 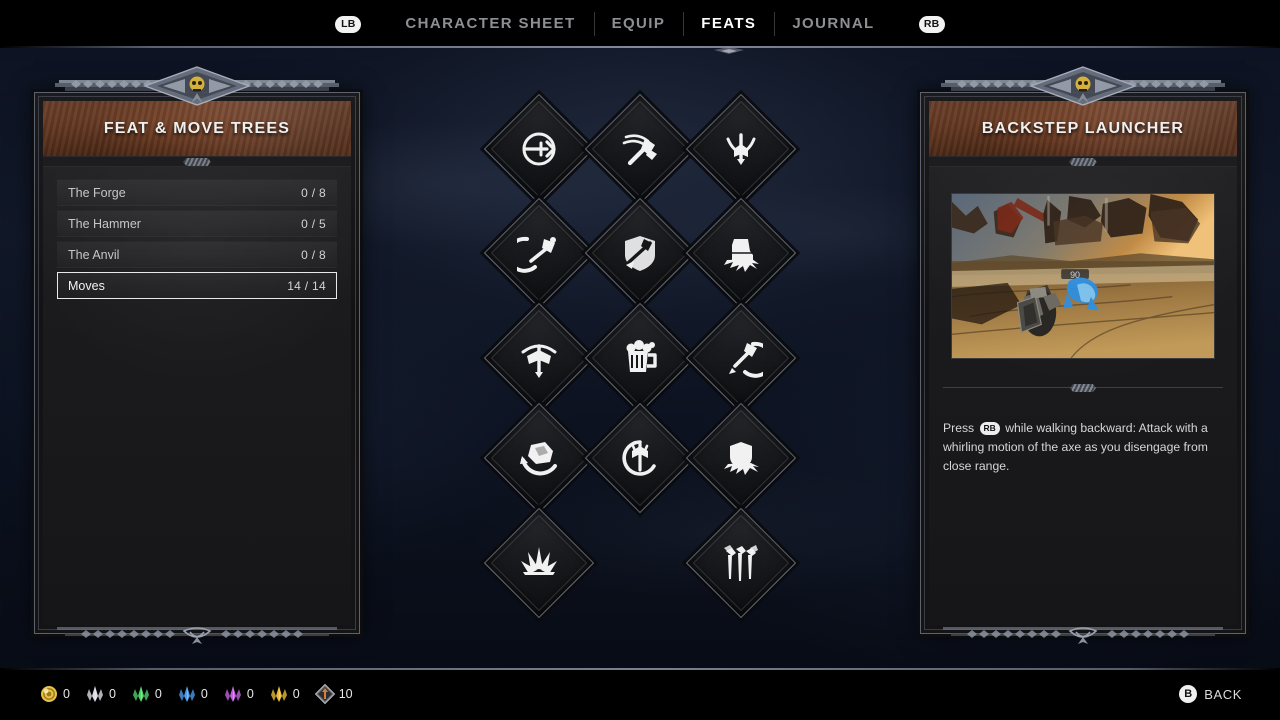 I want to click on axe-uppercut-icon, so click(x=741, y=358).